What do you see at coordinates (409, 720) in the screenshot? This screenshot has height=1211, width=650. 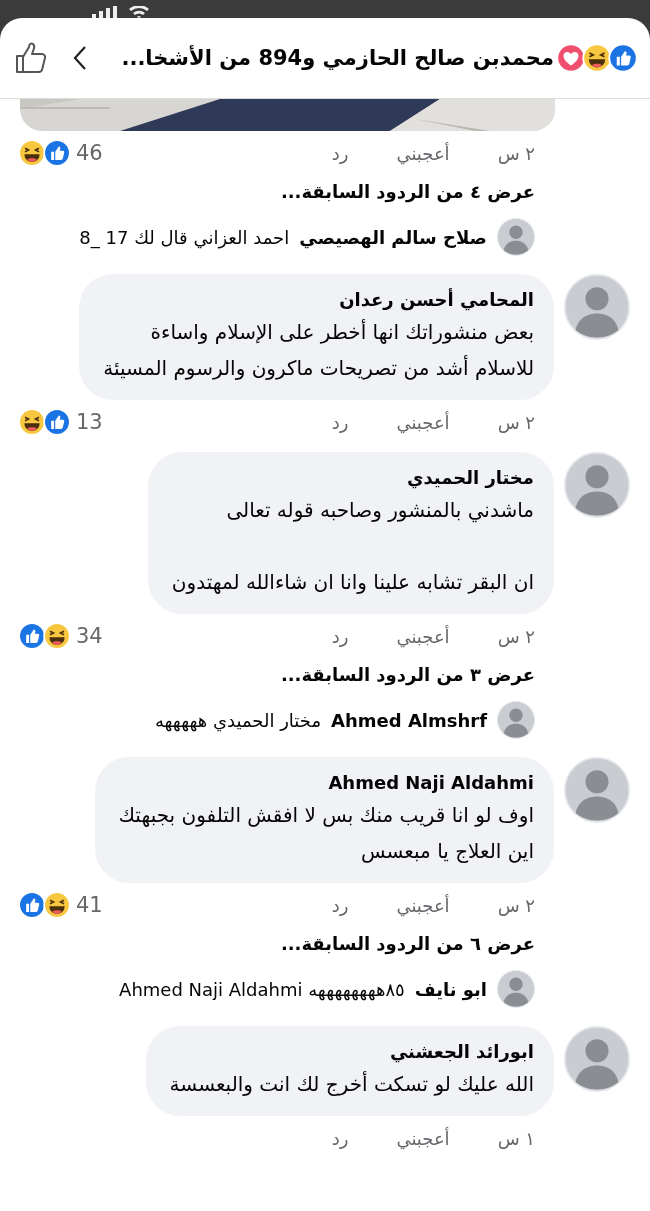 I see `commenter-name: Ahmed Almshrf` at bounding box center [409, 720].